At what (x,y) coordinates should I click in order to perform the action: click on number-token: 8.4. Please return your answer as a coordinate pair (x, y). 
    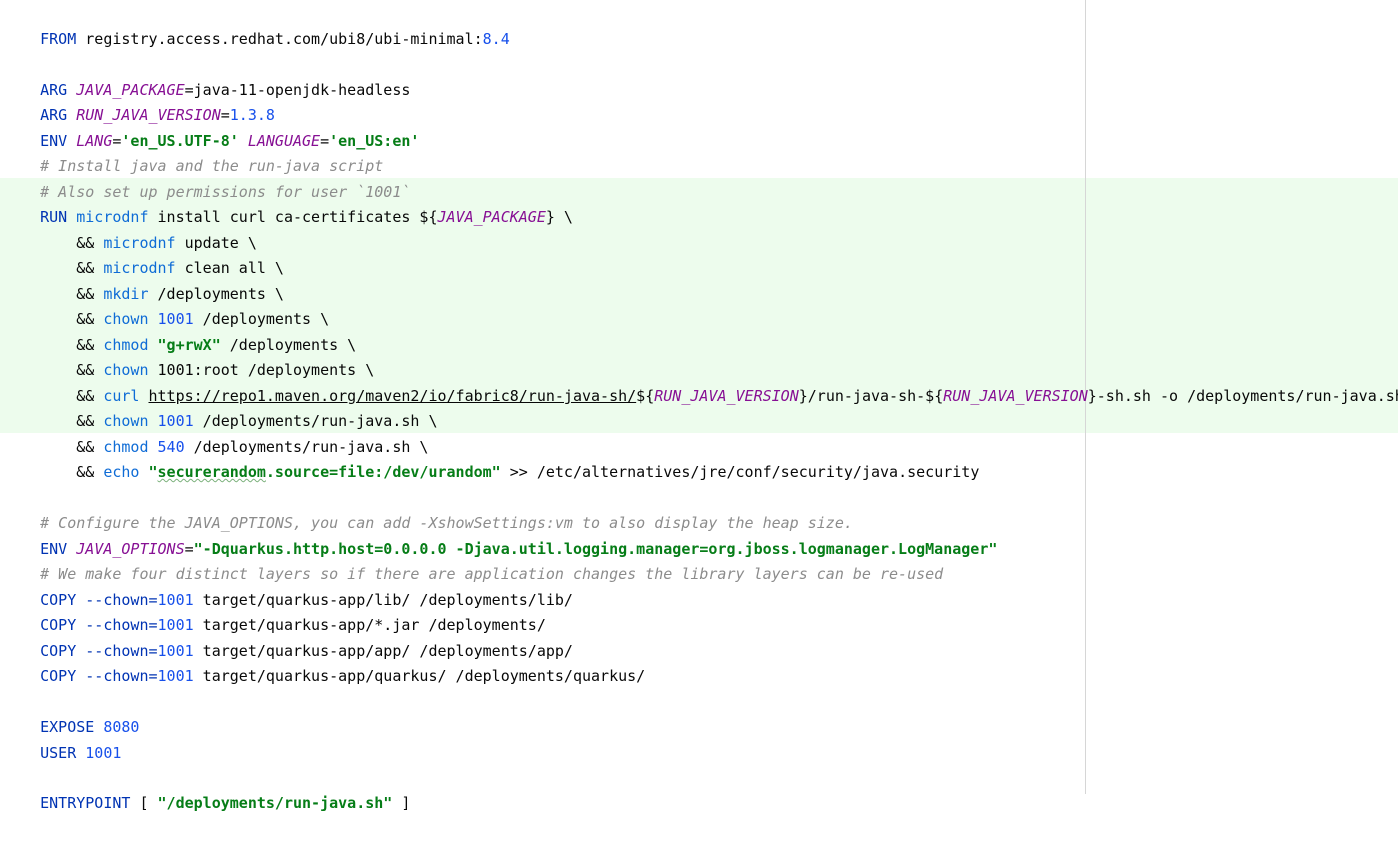
    Looking at the image, I should click on (496, 39).